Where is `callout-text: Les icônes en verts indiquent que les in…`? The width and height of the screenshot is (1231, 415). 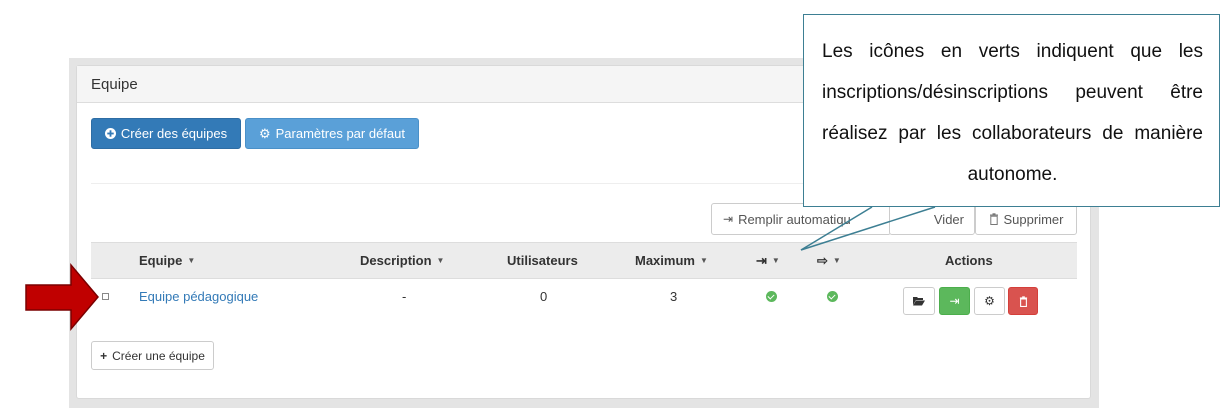
callout-text: Les icônes en verts indiquent que les in… is located at coordinates (1012, 113).